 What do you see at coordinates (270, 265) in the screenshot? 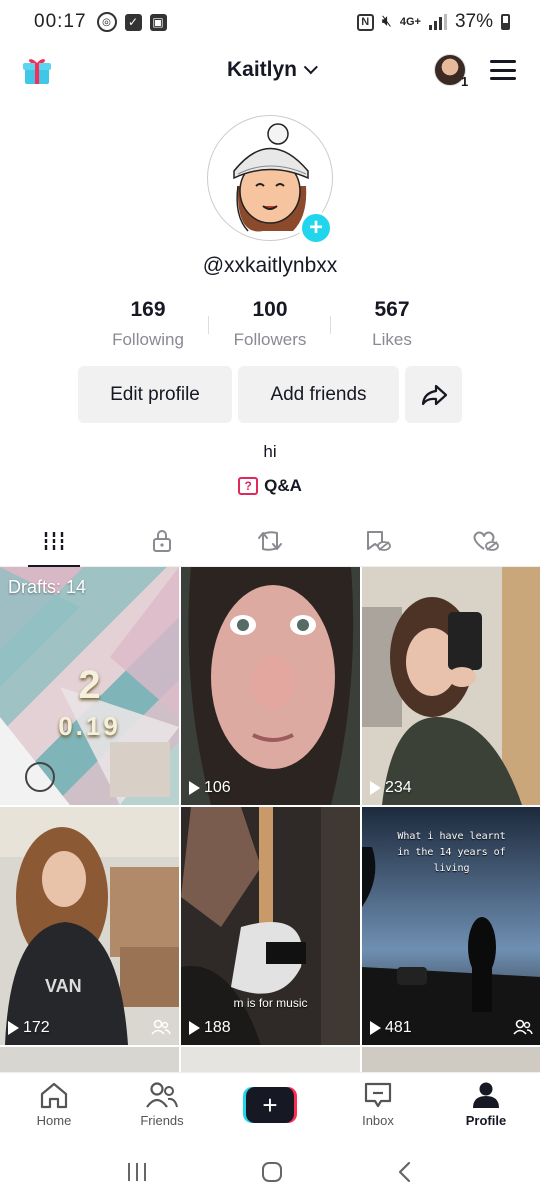
I see `profile-handle: @xxkaitlynbxx` at bounding box center [270, 265].